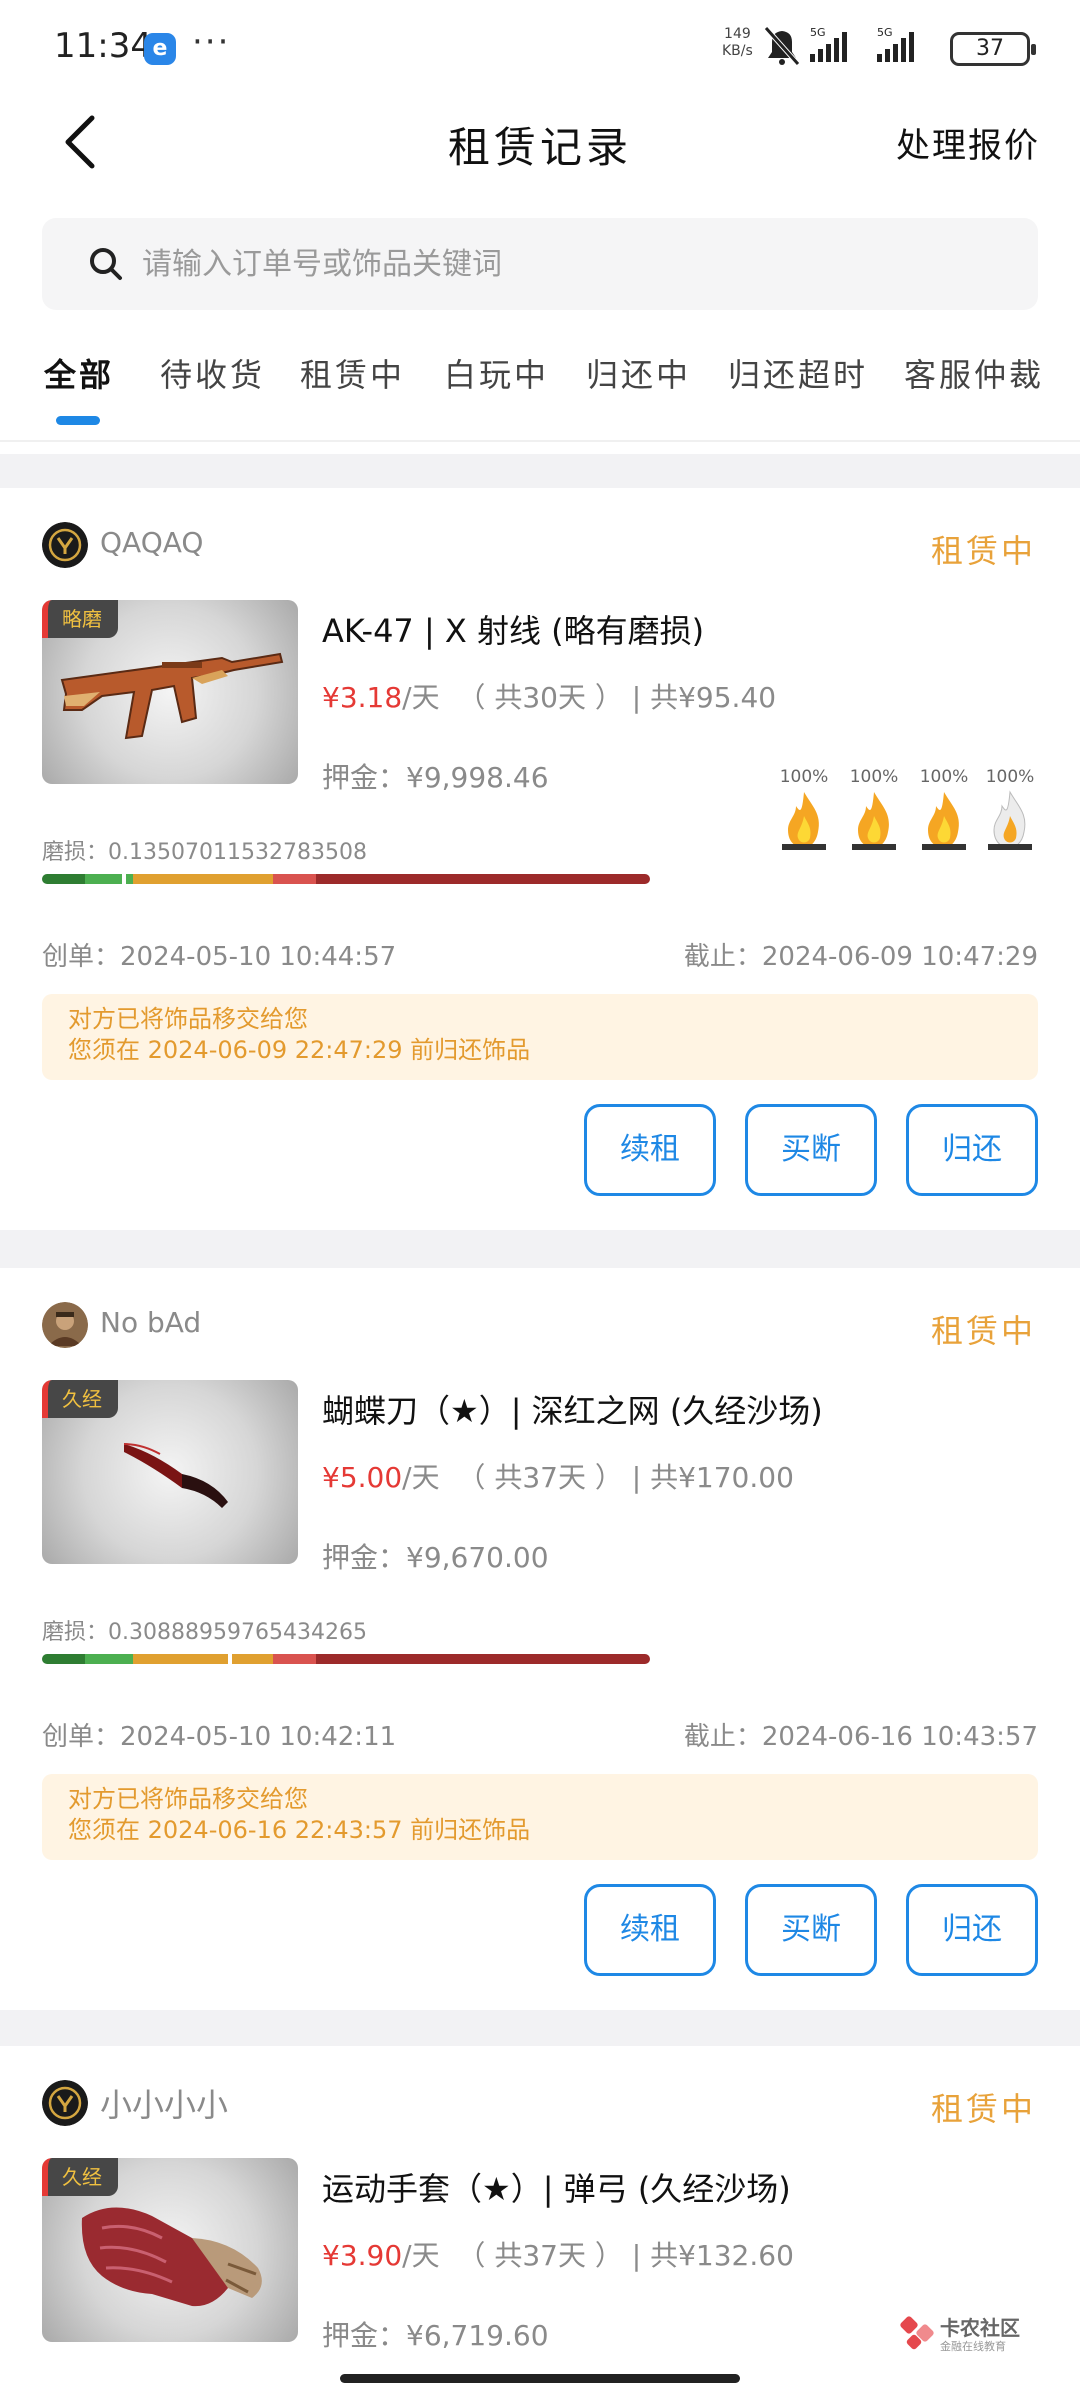 This screenshot has width=1080, height=2400. What do you see at coordinates (80, 619) in the screenshot?
I see `wear-badge: 略磨` at bounding box center [80, 619].